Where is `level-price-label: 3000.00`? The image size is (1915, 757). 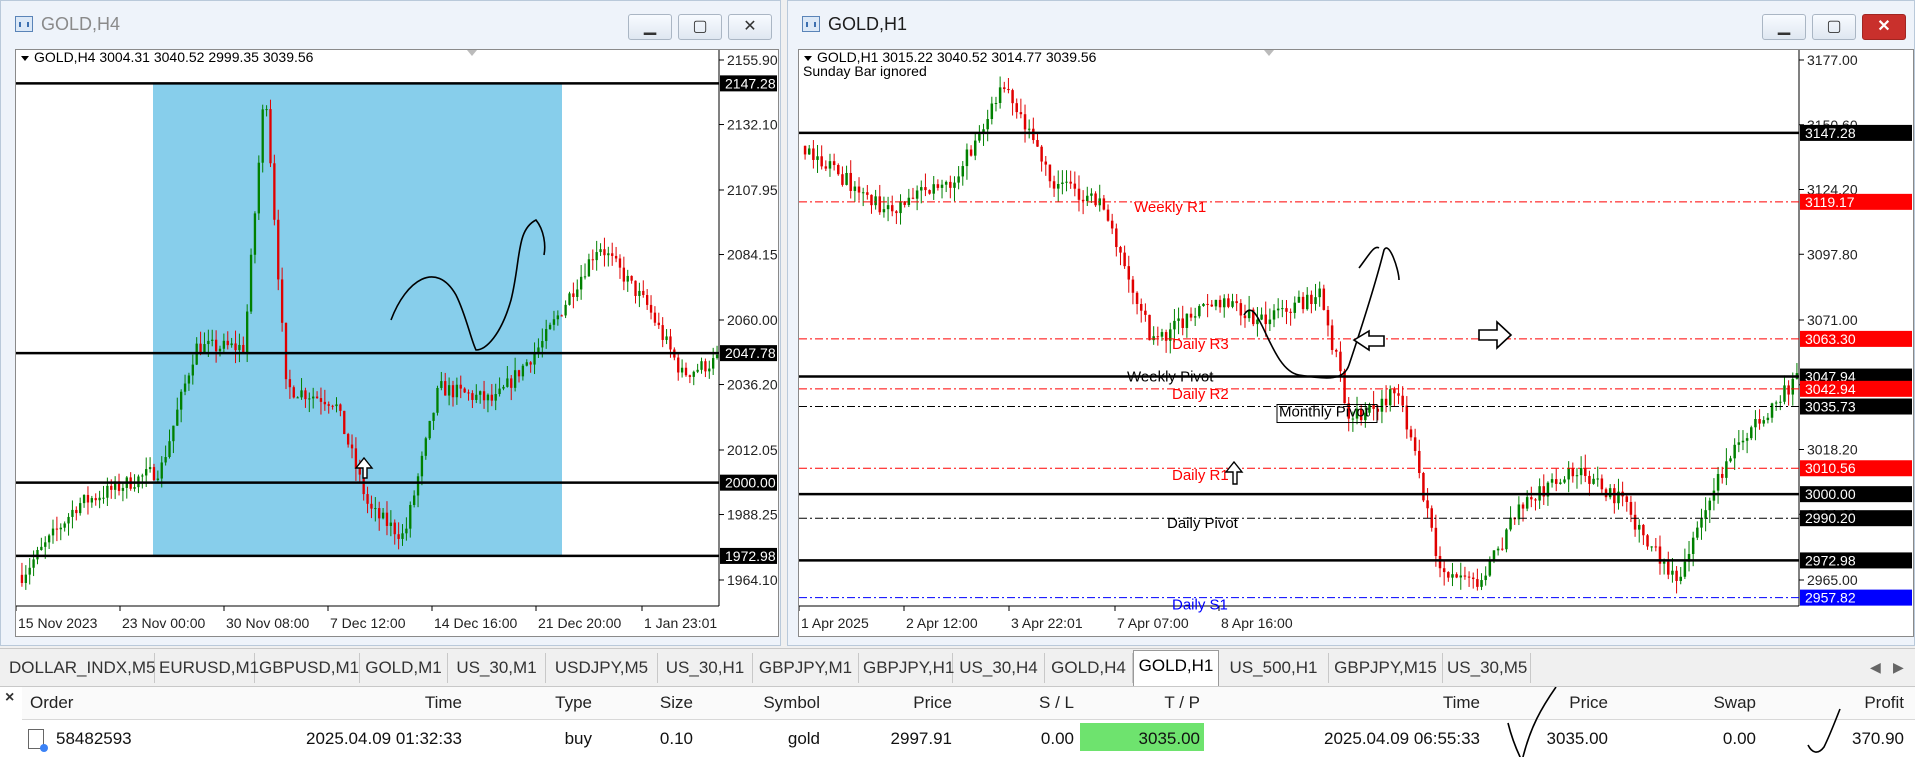
level-price-label: 3000.00 is located at coordinates (1856, 494).